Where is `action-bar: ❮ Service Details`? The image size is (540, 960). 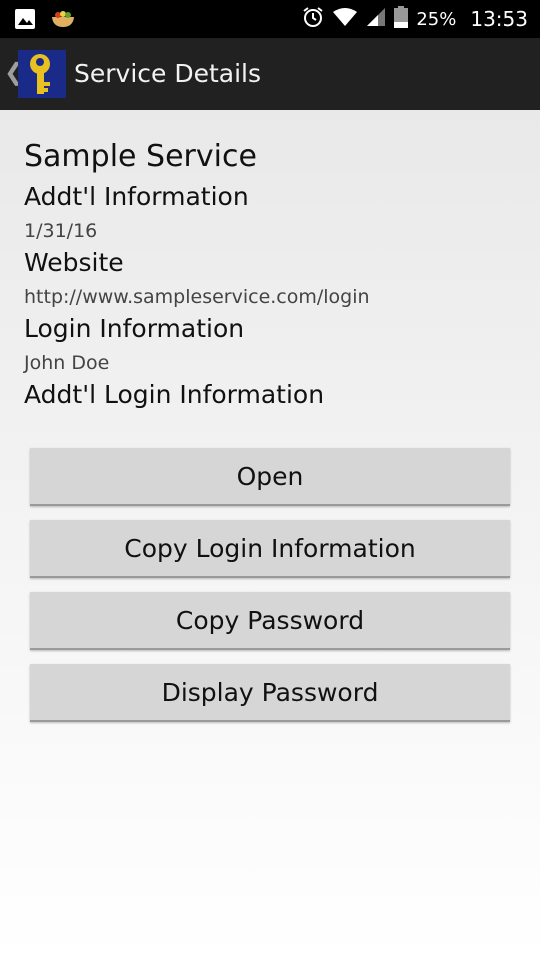
action-bar: ❮ Service Details is located at coordinates (270, 74).